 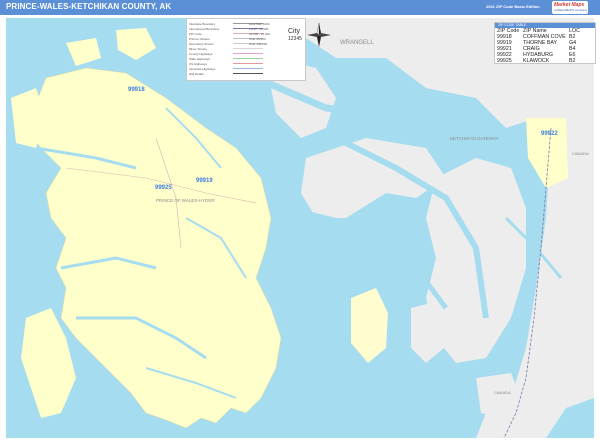 What do you see at coordinates (199, 59) in the screenshot?
I see `legend-label-7: State Highways` at bounding box center [199, 59].